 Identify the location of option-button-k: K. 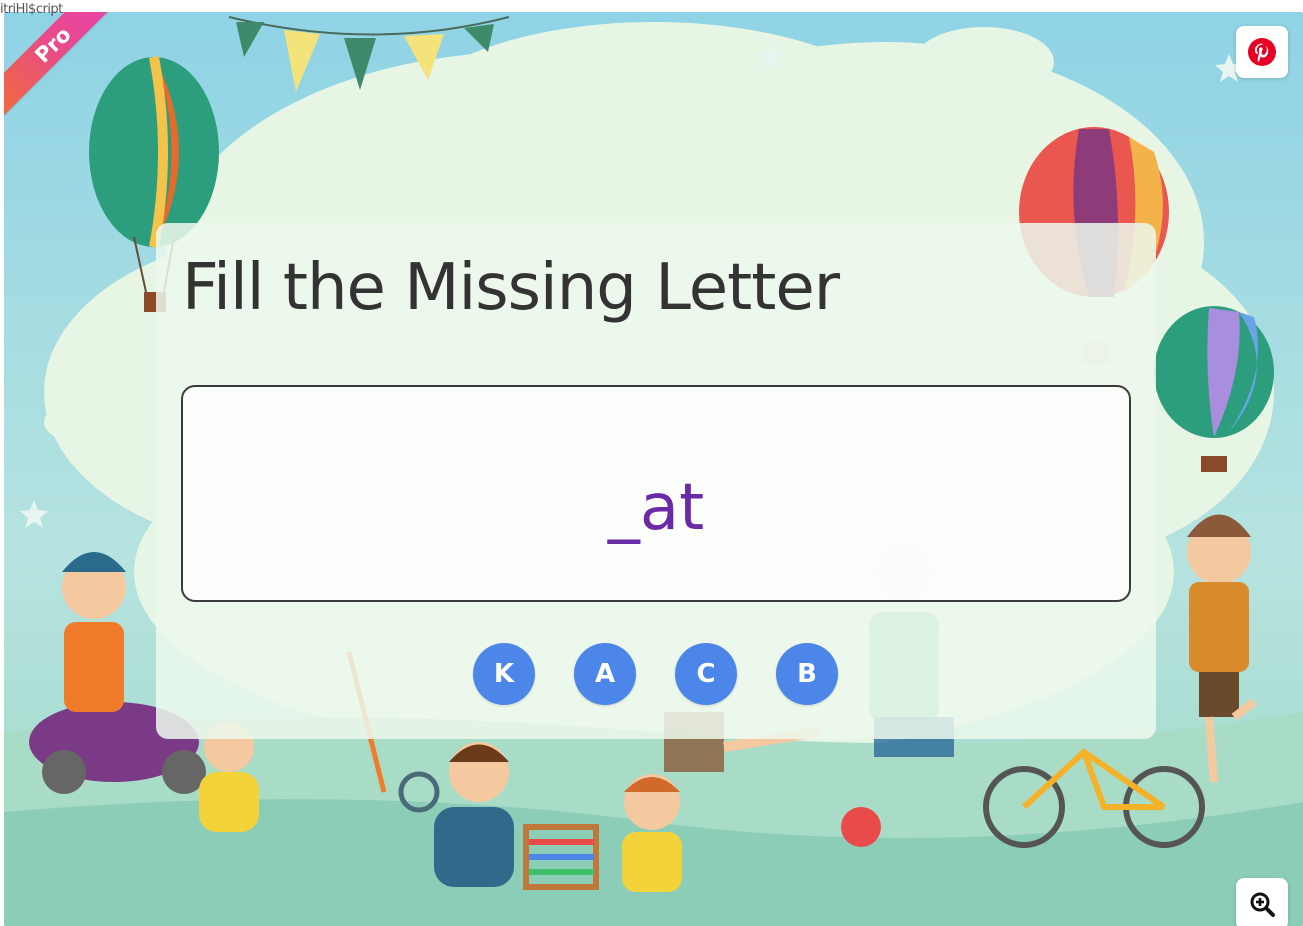
(504, 674).